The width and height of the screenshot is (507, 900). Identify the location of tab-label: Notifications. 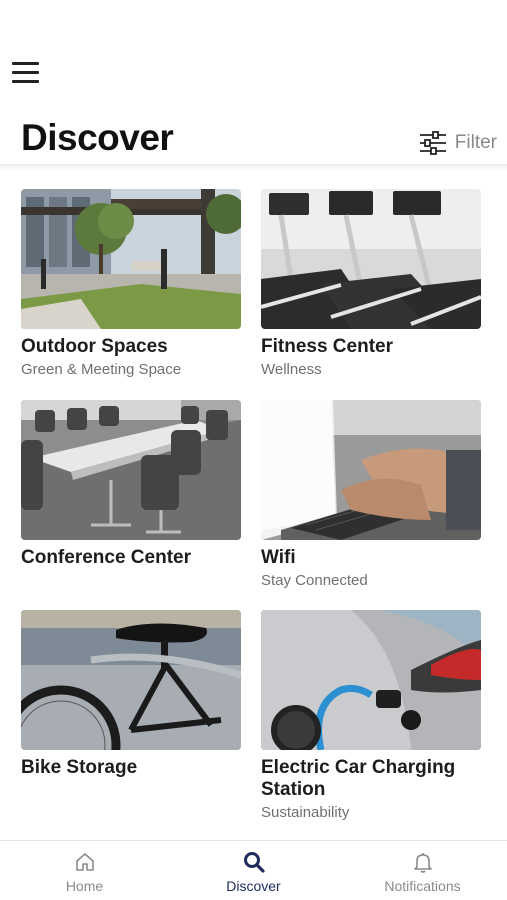
(422, 886).